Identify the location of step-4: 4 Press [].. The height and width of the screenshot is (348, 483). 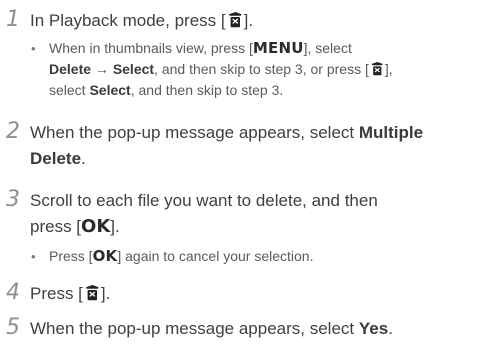
(241, 295).